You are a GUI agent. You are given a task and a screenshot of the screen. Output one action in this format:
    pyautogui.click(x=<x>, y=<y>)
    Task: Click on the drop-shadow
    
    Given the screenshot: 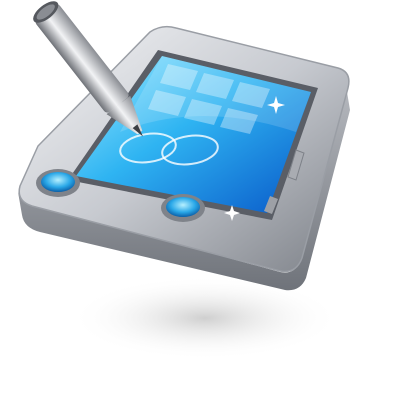 What is the action you would take?
    pyautogui.click(x=205, y=318)
    